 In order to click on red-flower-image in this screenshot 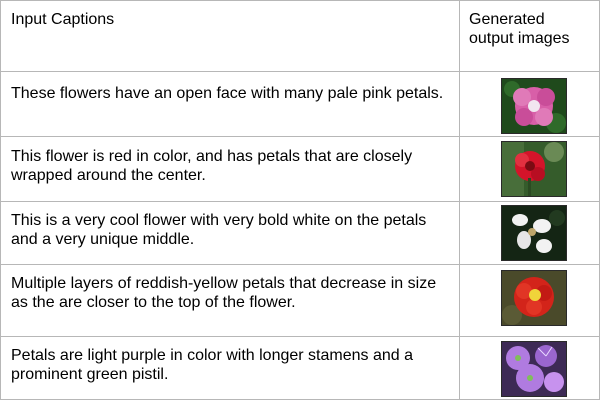, I will do `click(534, 169)`.